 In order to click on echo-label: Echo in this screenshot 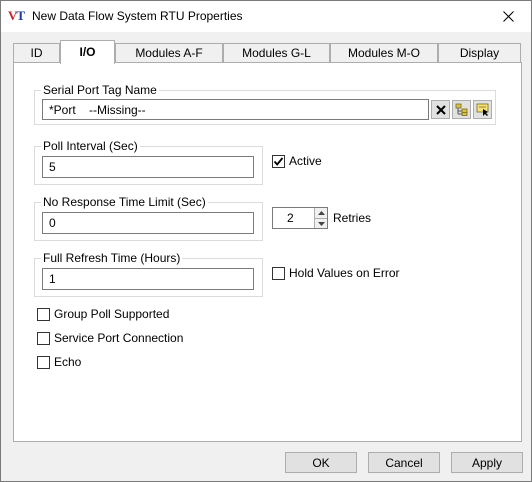, I will do `click(68, 362)`.